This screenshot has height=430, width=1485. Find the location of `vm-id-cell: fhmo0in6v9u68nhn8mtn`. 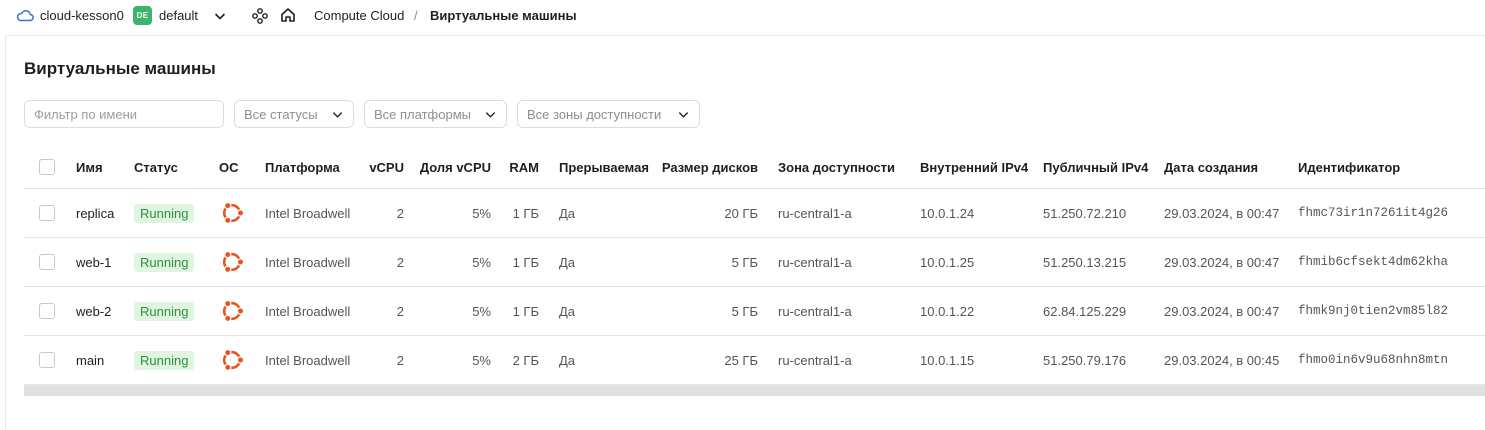

vm-id-cell: fhmo0in6v9u68nhn8mtn is located at coordinates (1373, 360).